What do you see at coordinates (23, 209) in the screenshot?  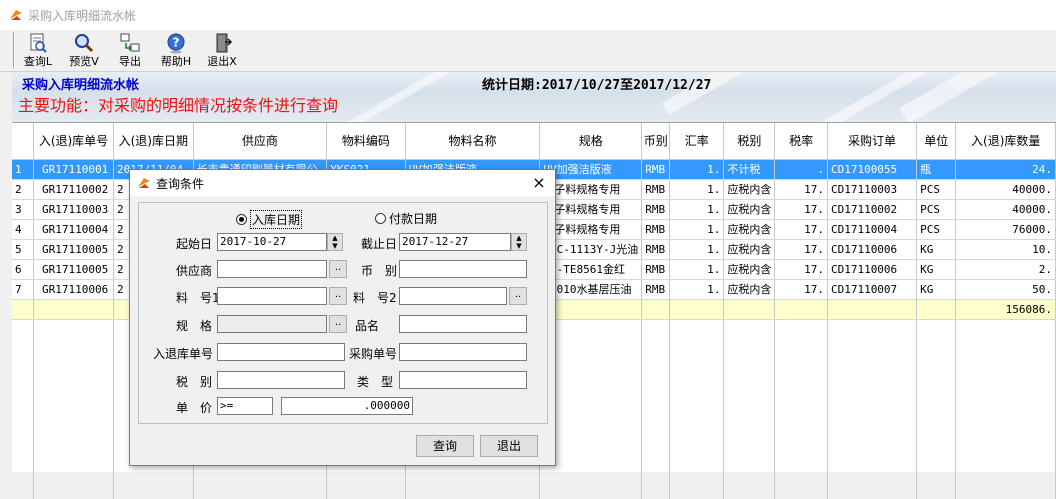 I see `table-cell: 3` at bounding box center [23, 209].